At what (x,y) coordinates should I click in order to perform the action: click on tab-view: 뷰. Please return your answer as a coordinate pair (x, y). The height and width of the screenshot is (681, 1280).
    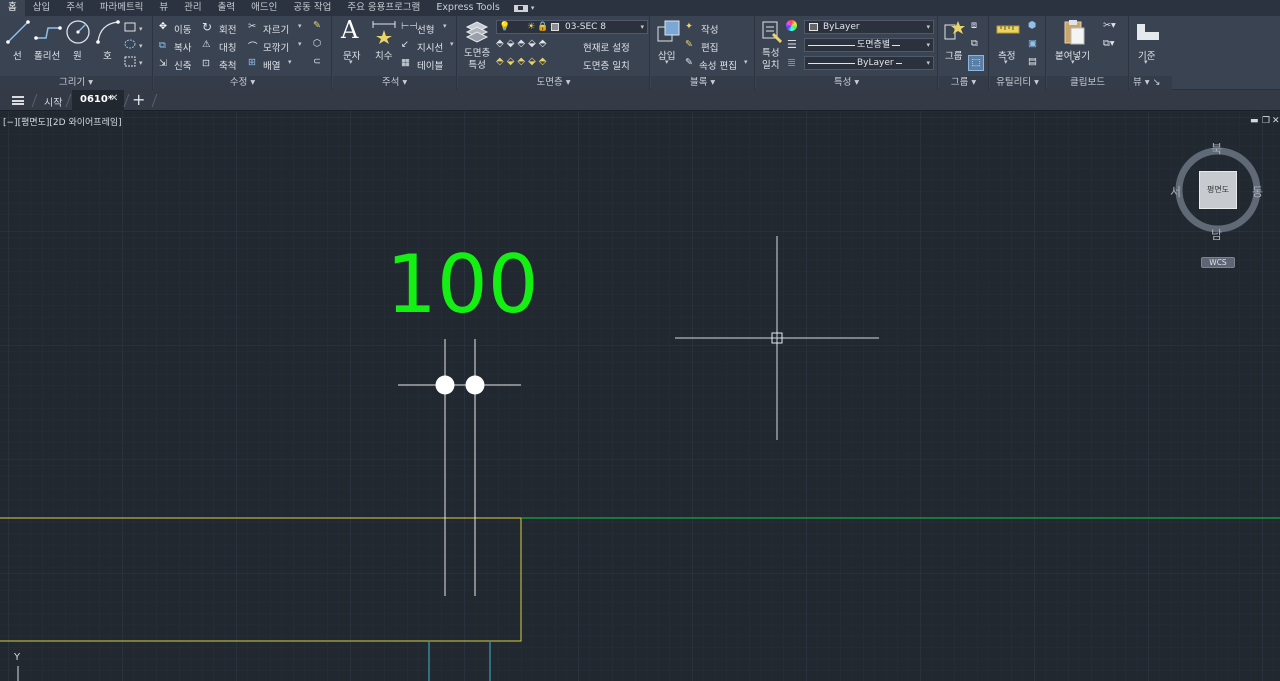
    Looking at the image, I should click on (163, 8).